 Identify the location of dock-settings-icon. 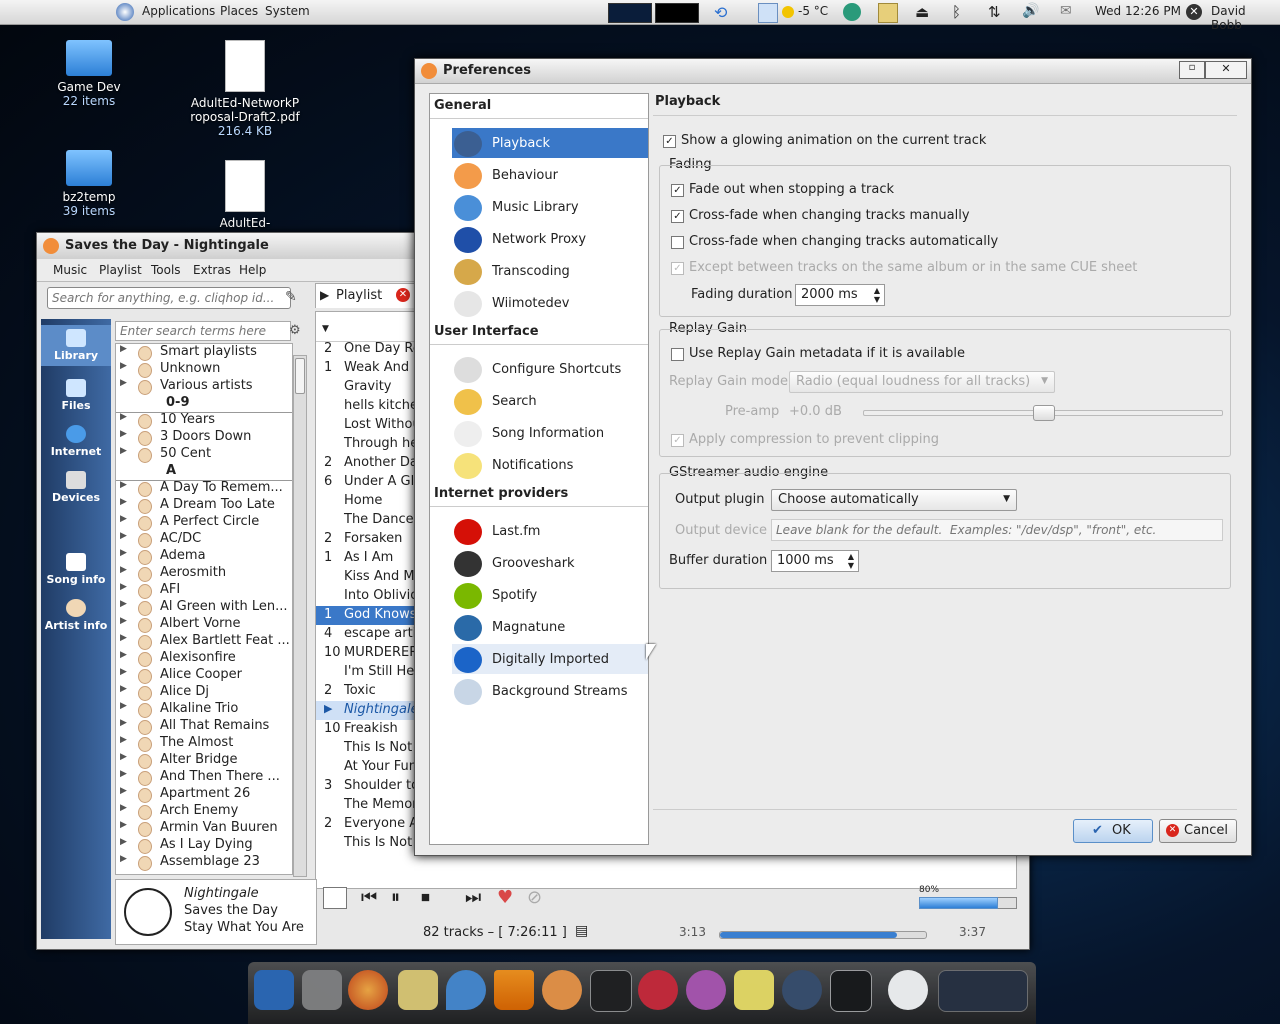
(322, 990).